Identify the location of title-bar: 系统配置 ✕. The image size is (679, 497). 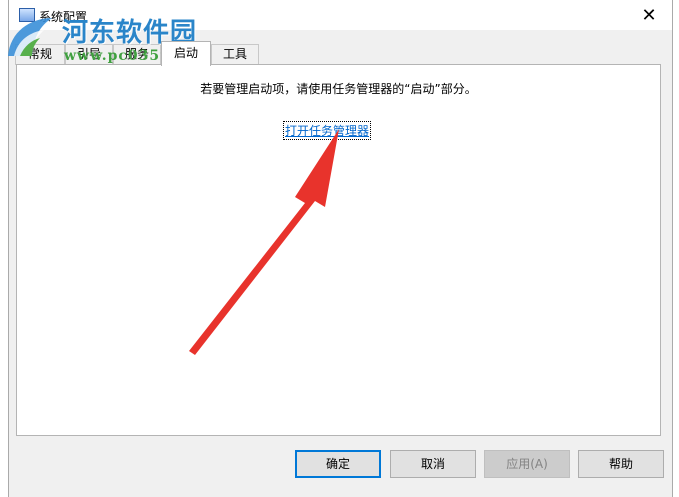
(340, 15).